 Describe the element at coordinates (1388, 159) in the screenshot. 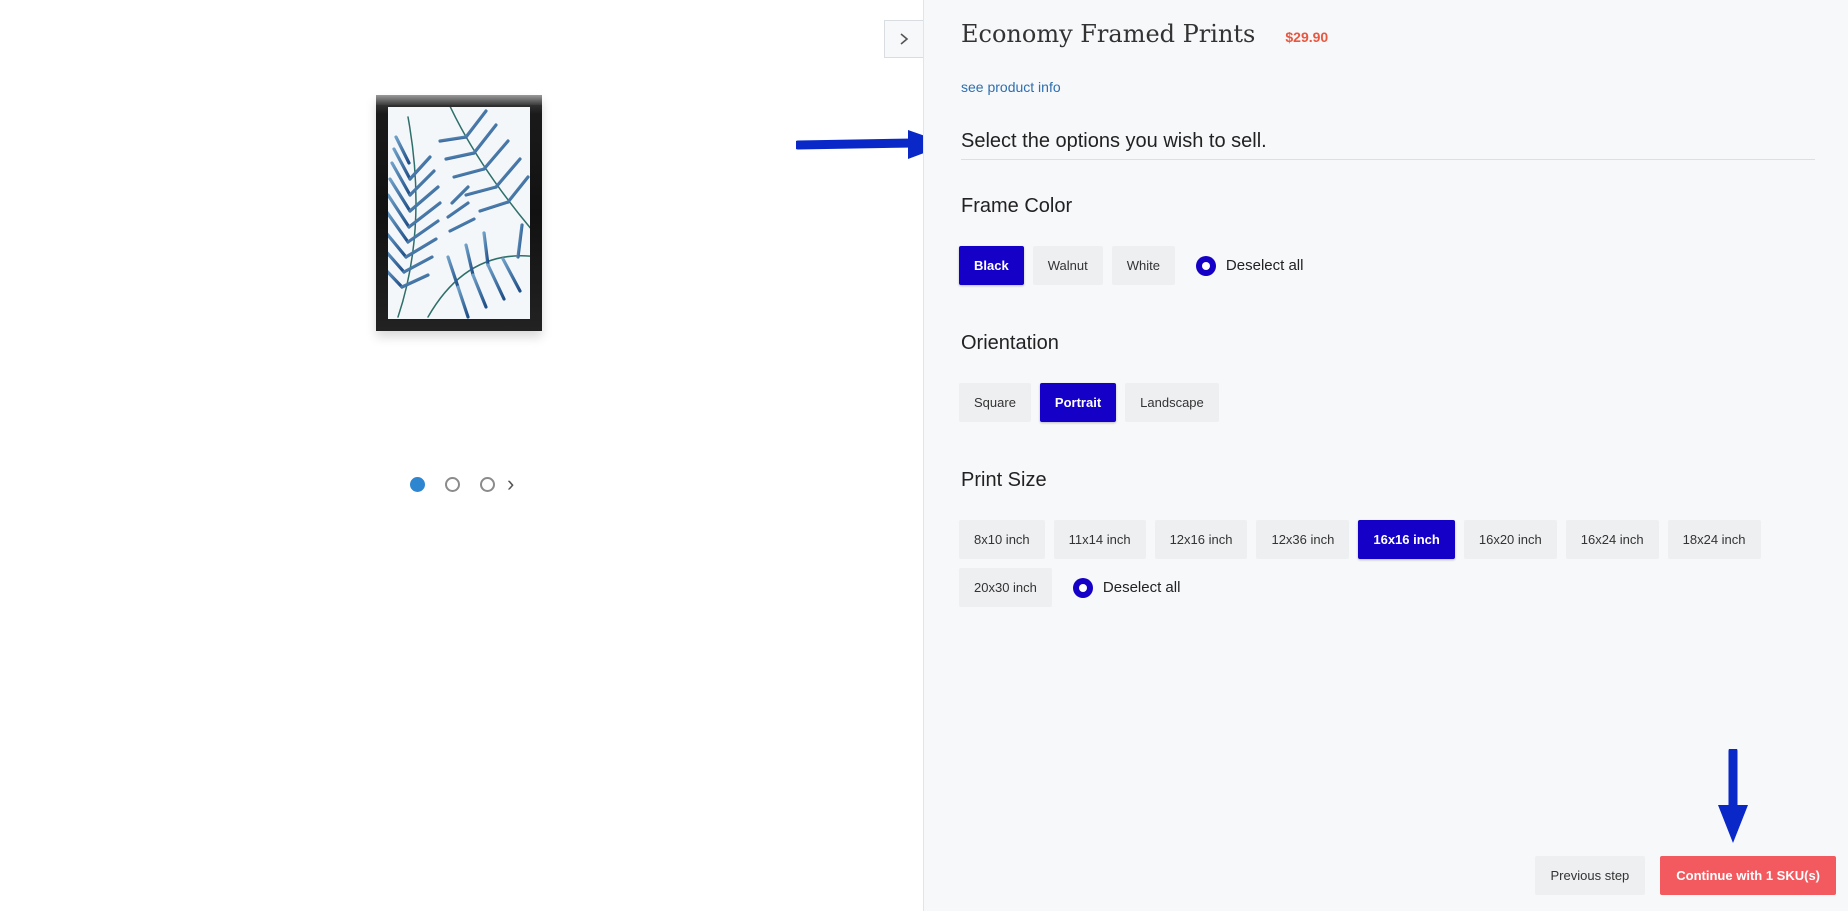

I see `divider` at that location.